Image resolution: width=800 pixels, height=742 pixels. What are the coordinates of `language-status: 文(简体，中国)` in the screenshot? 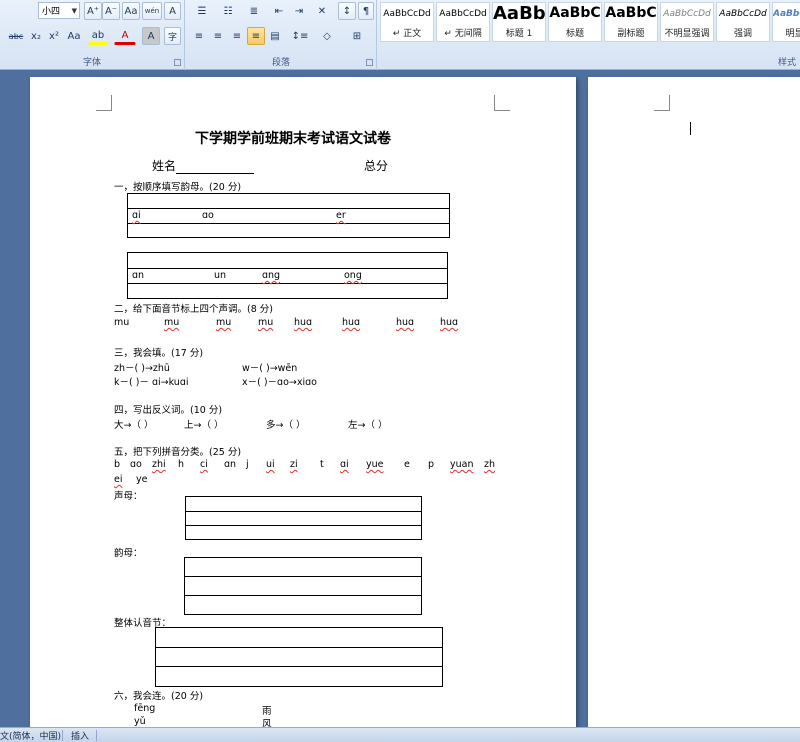 It's located at (30, 735).